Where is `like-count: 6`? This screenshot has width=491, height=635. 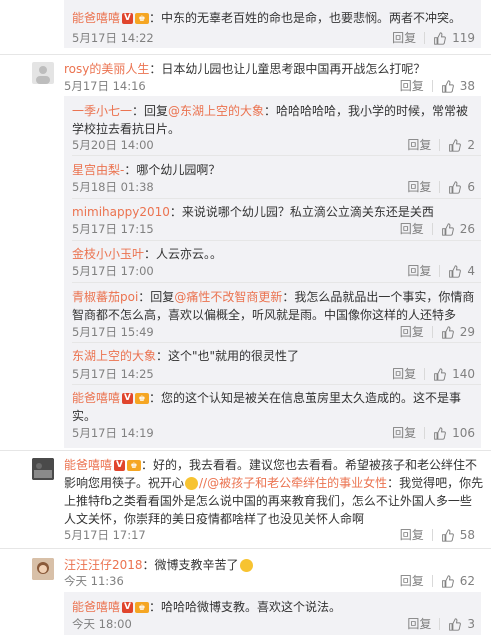 like-count: 6 is located at coordinates (471, 187).